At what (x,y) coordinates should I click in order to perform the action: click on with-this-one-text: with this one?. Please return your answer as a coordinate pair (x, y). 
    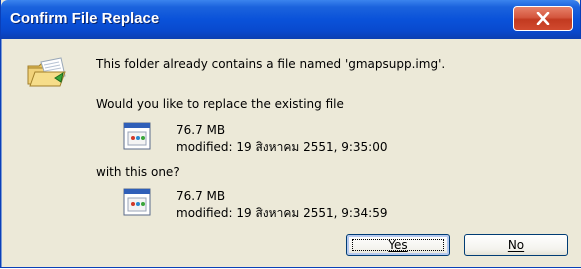
    Looking at the image, I should click on (138, 172).